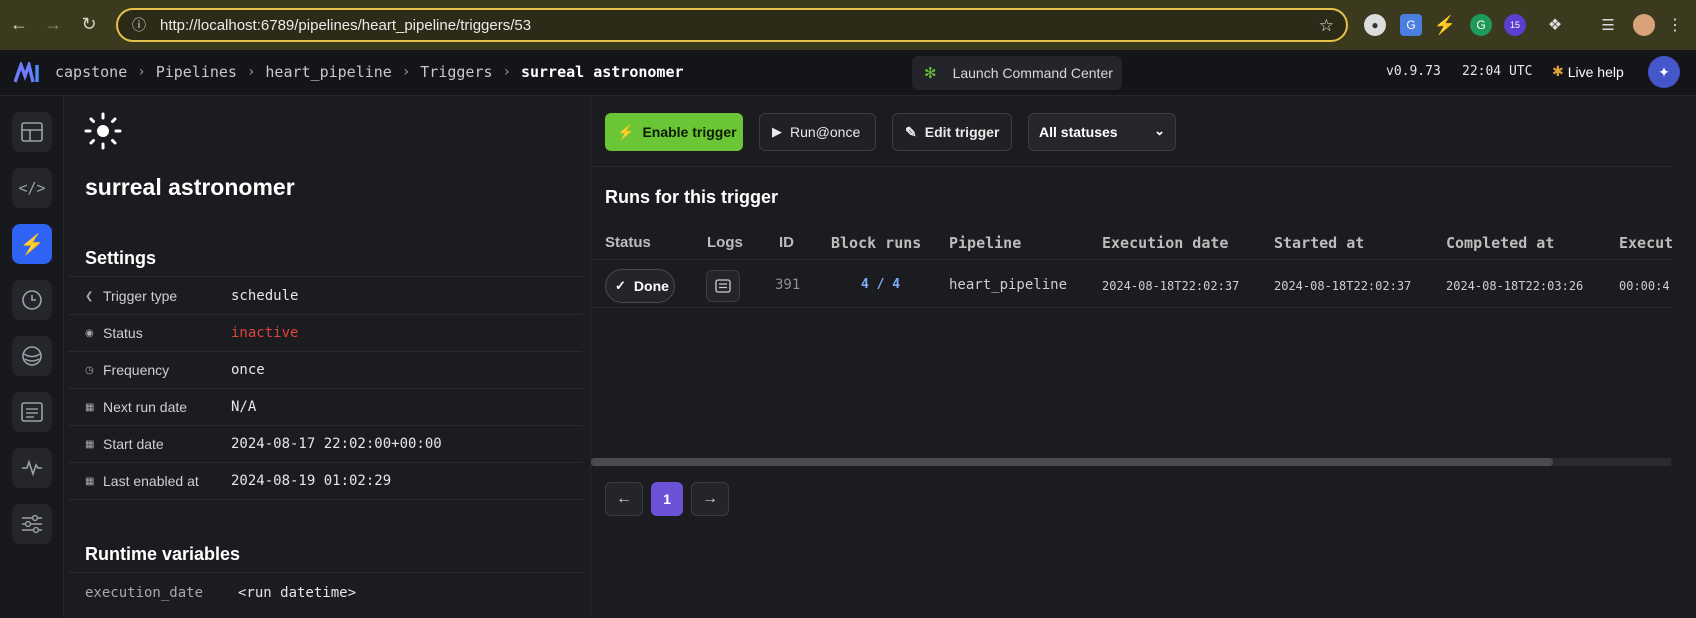 This screenshot has width=1696, height=618. What do you see at coordinates (196, 72) in the screenshot?
I see `breadcrumb-pipelines: Pipelines` at bounding box center [196, 72].